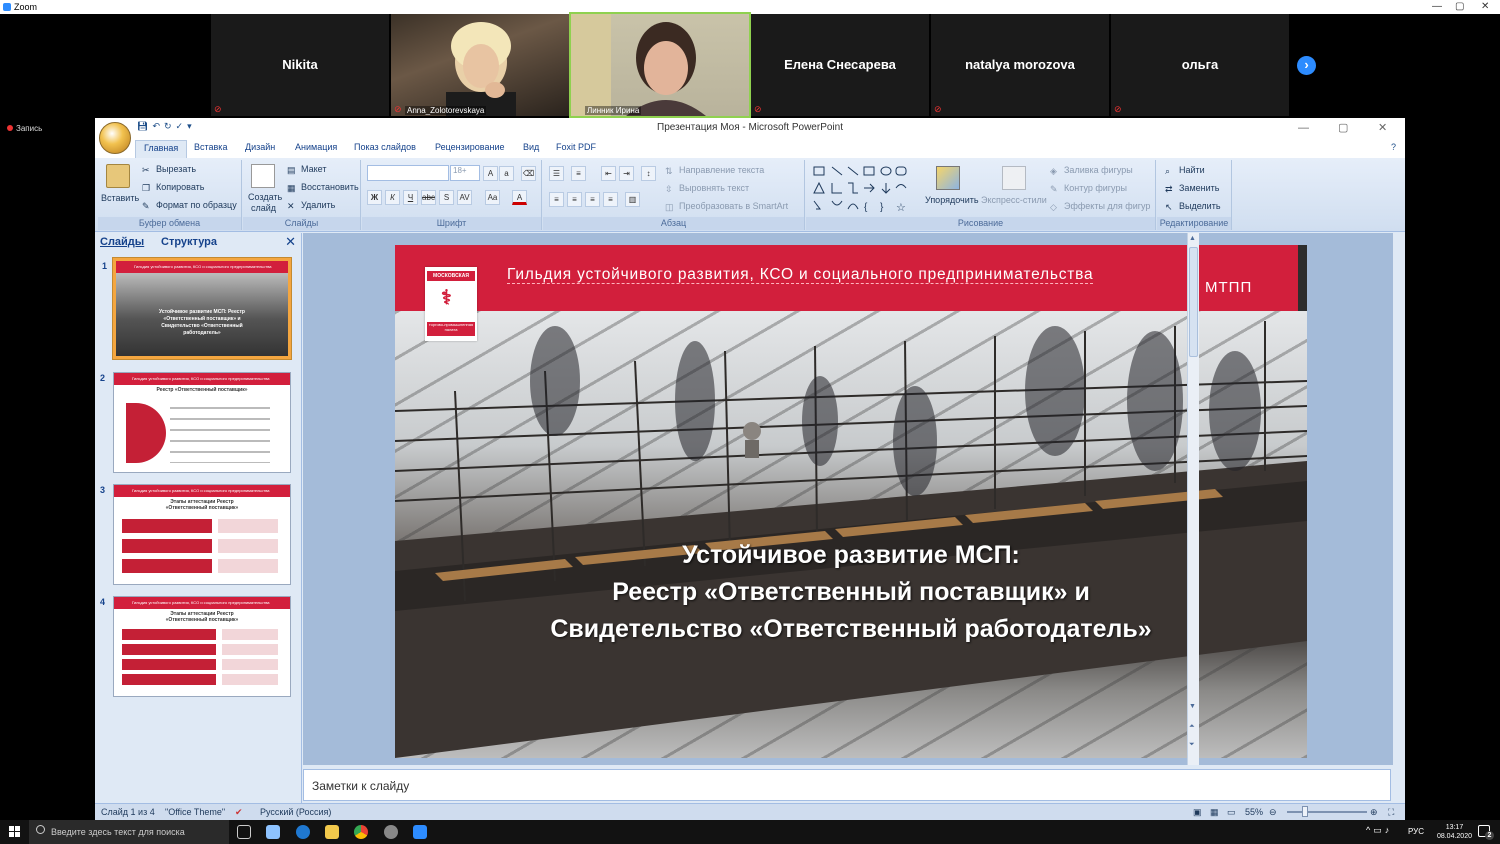 The height and width of the screenshot is (844, 1500). I want to click on system-tray-icons: ^▭♪, so click(1379, 830).